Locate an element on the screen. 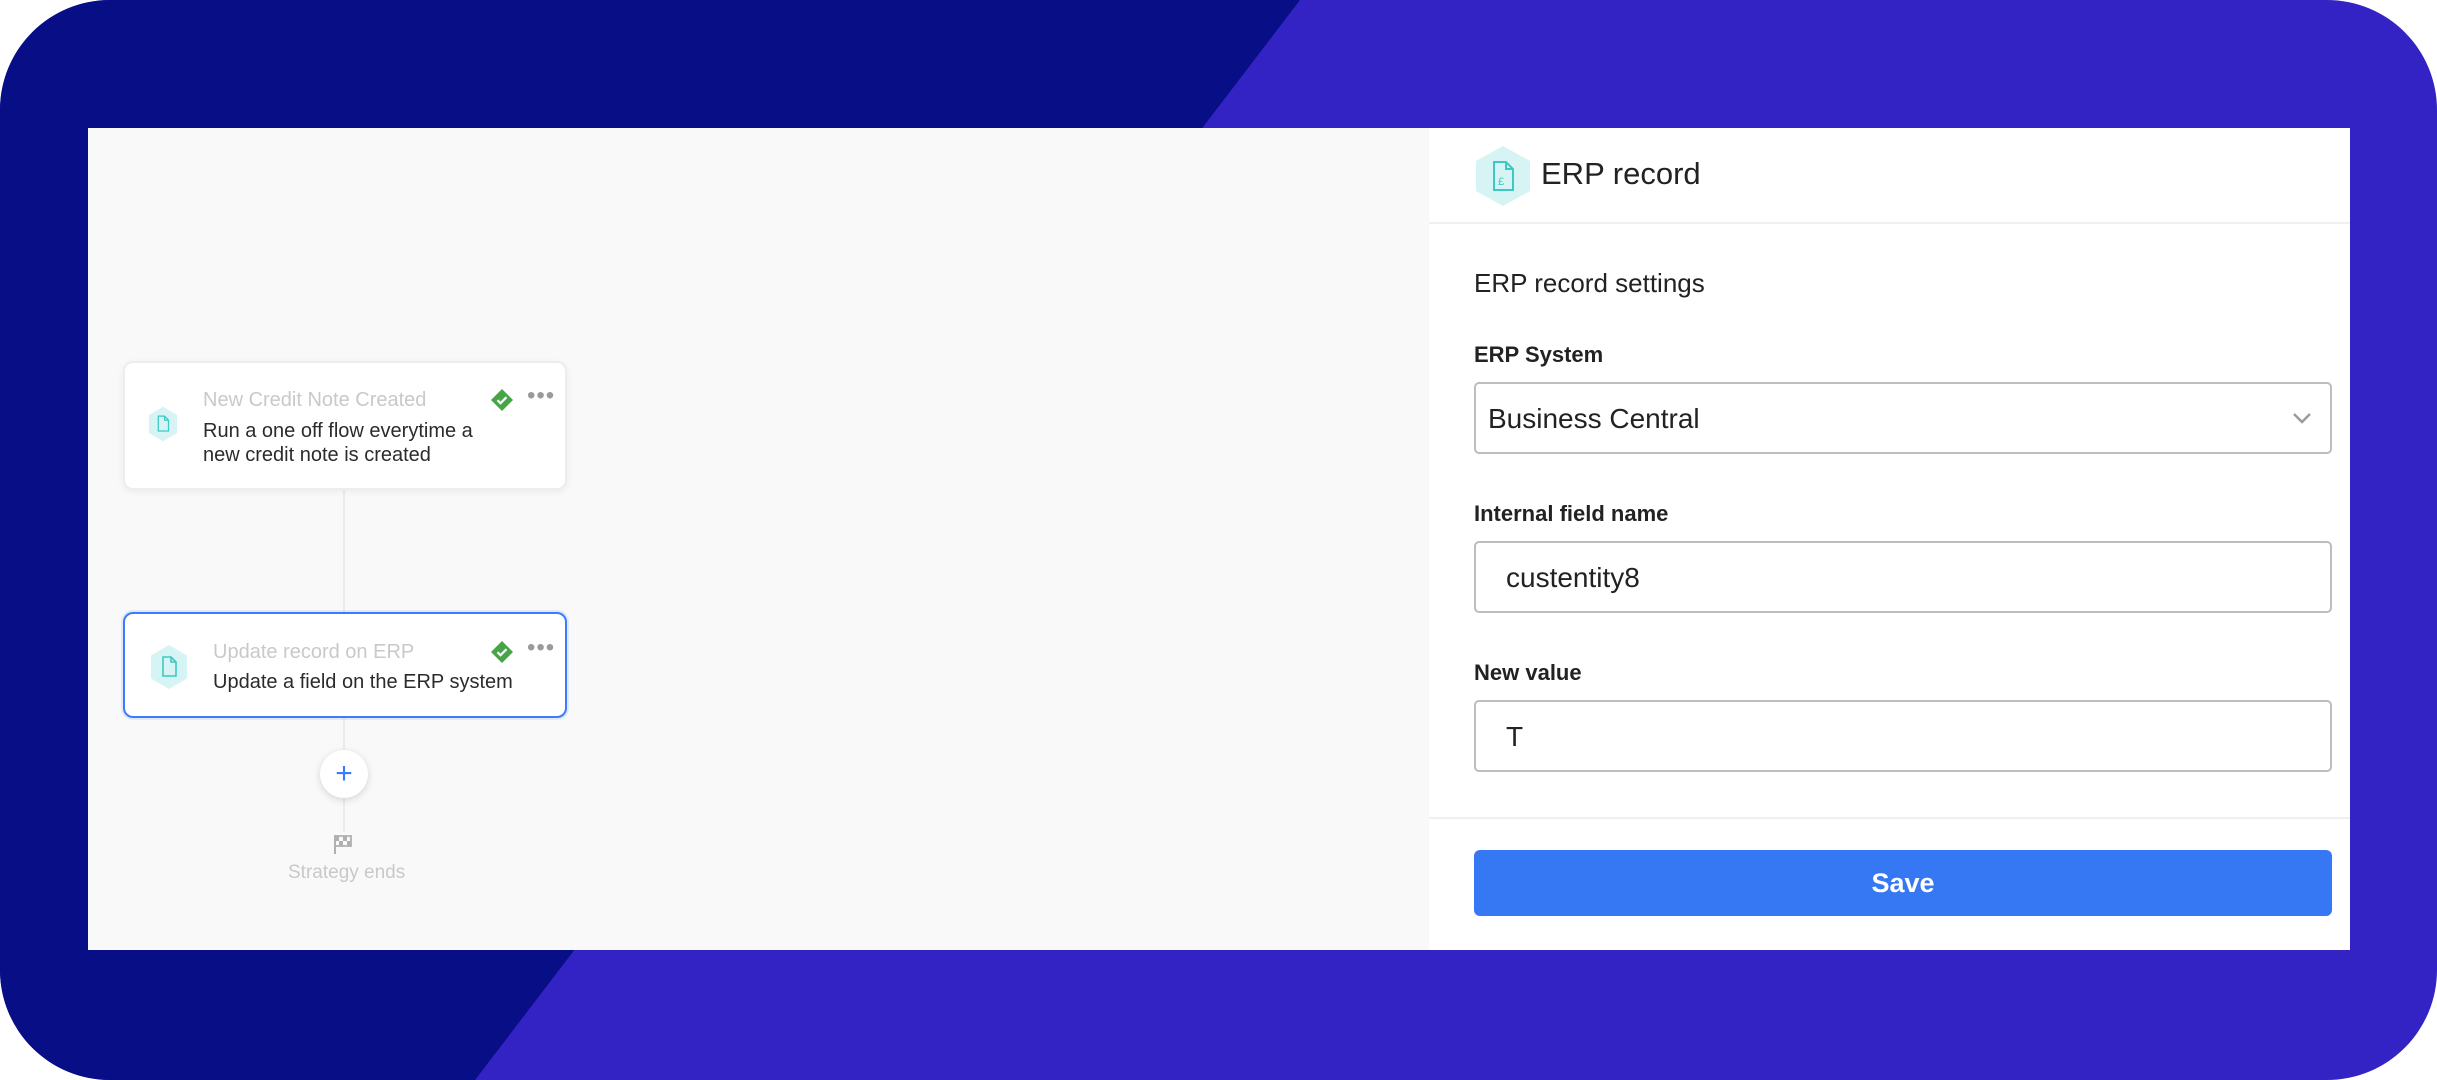 The image size is (2437, 1080). internal-field-label: Internal field name is located at coordinates (1571, 513).